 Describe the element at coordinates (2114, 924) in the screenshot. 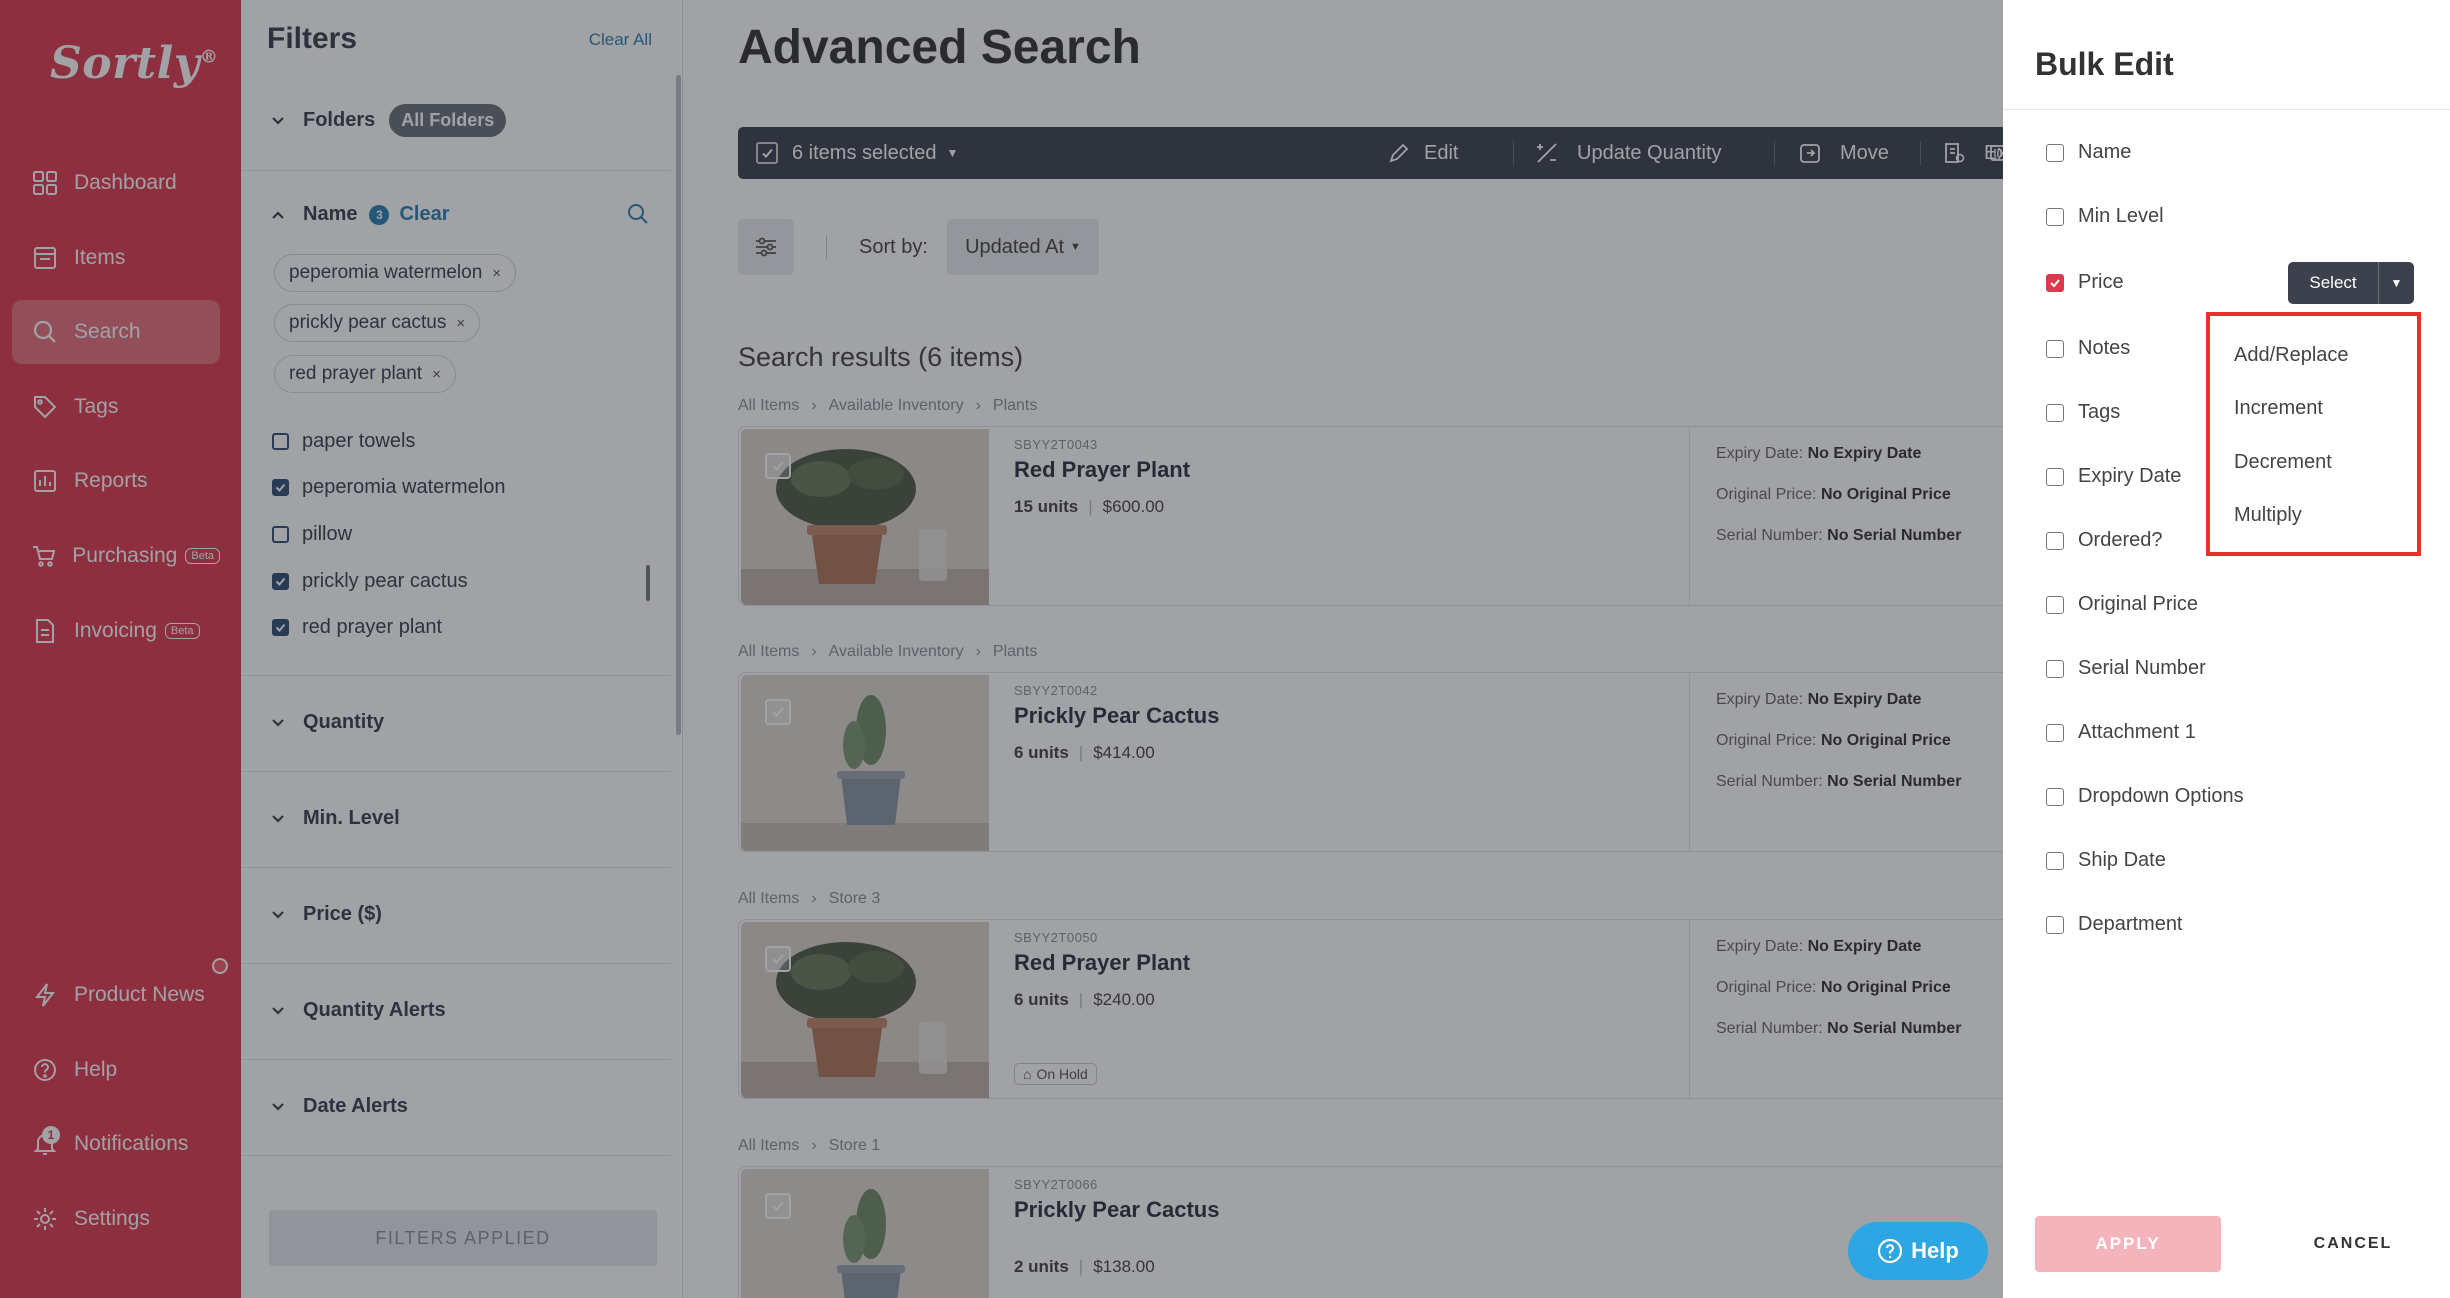

I see `field-department: Department` at that location.